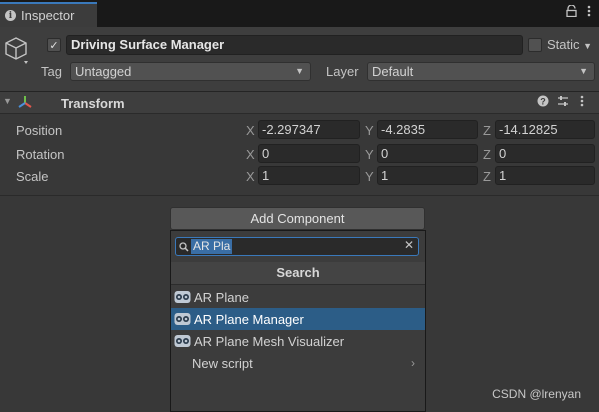  Describe the element at coordinates (393, 71) in the screenshot. I see `layer-value: Default` at that location.